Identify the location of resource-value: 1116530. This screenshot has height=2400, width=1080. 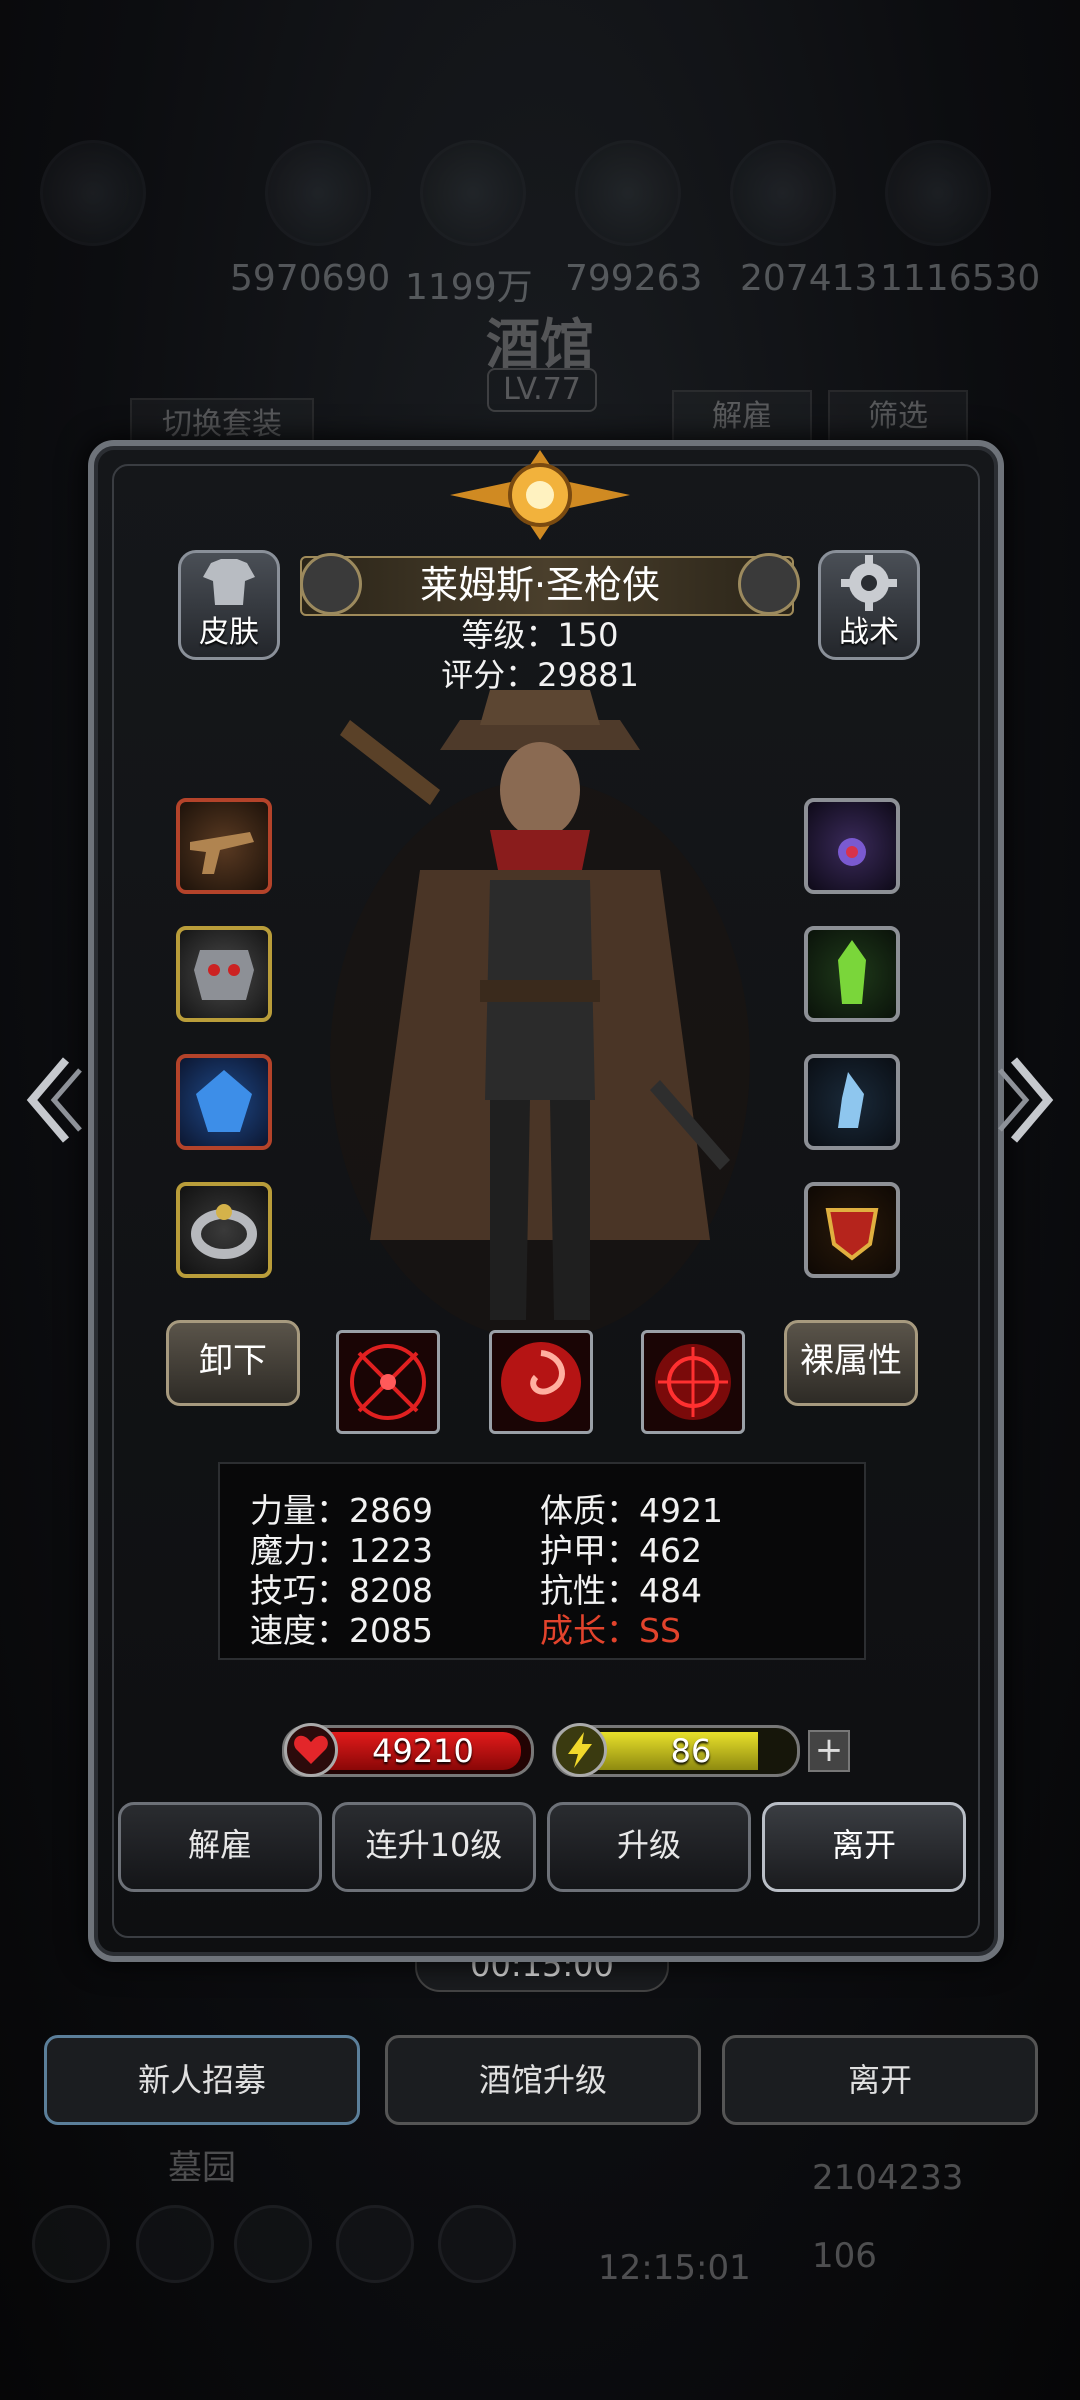
(960, 278).